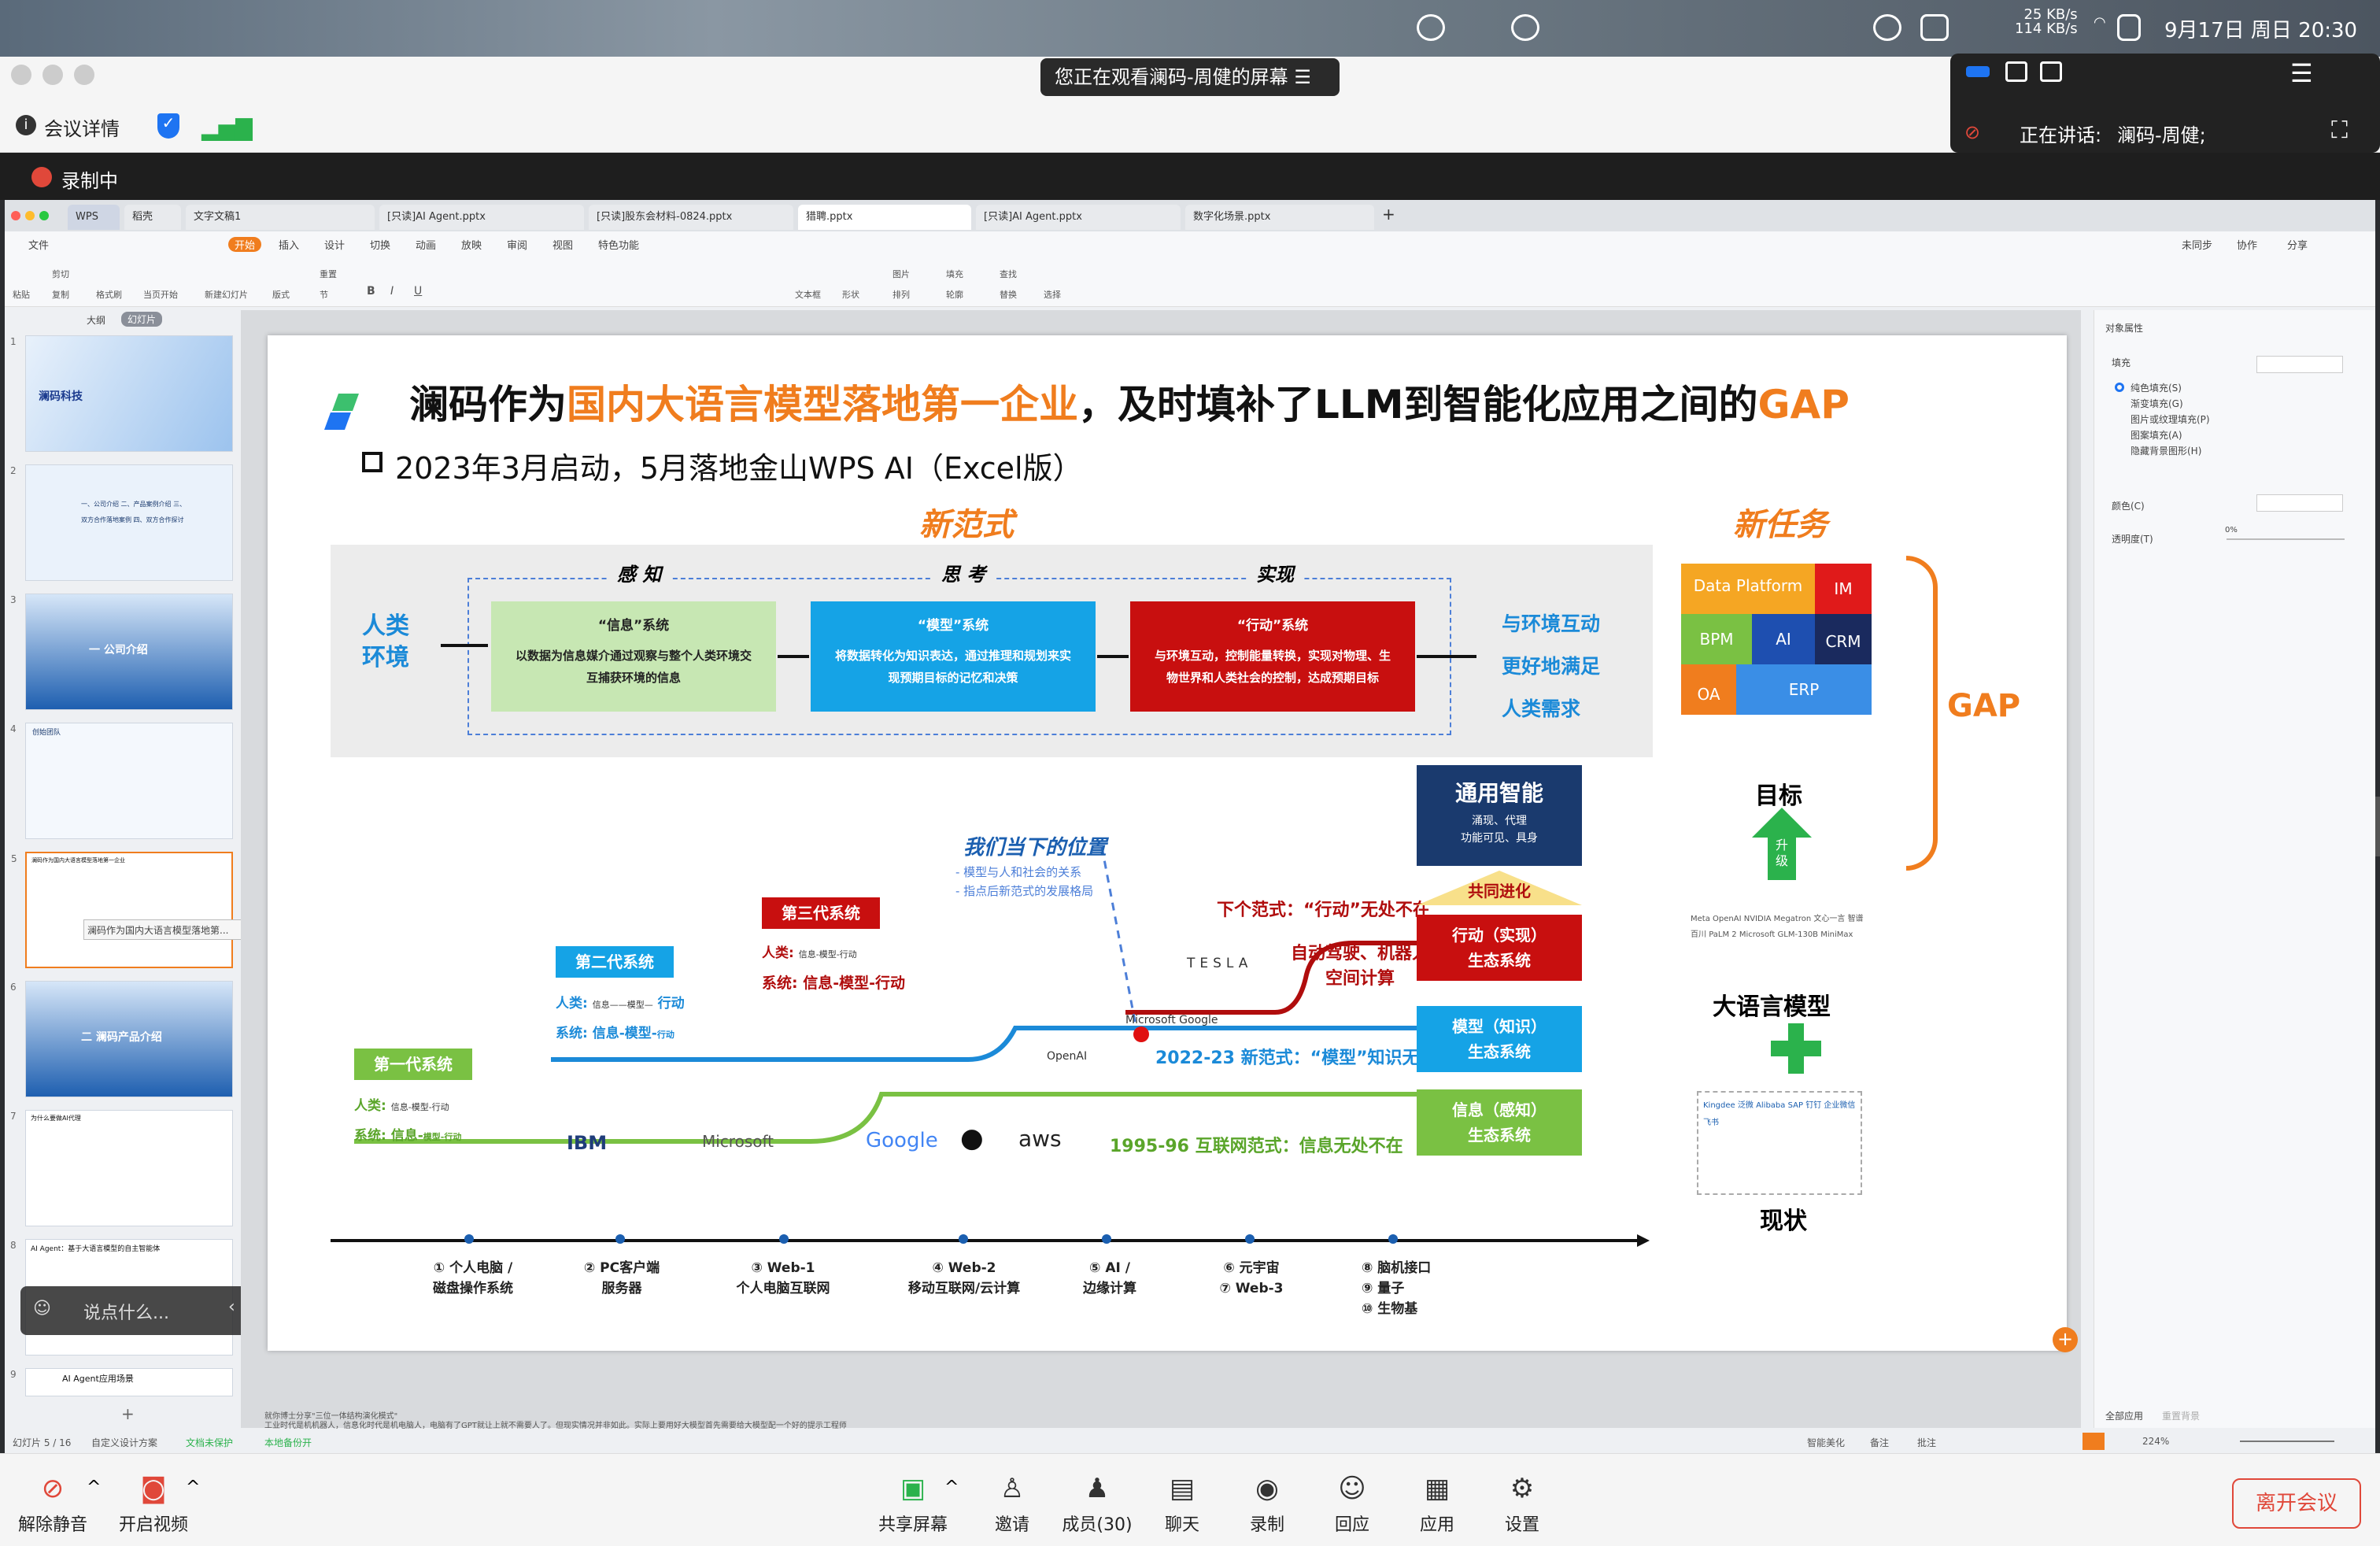 This screenshot has width=2380, height=1546. What do you see at coordinates (1267, 1503) in the screenshot?
I see `record-button: ◉ 录制` at bounding box center [1267, 1503].